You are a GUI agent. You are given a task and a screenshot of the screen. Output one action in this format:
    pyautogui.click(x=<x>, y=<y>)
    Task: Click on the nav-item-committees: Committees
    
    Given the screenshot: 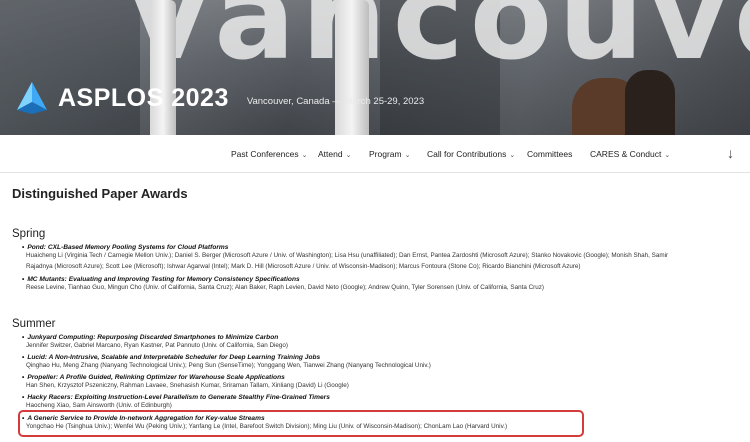 What is the action you would take?
    pyautogui.click(x=549, y=154)
    